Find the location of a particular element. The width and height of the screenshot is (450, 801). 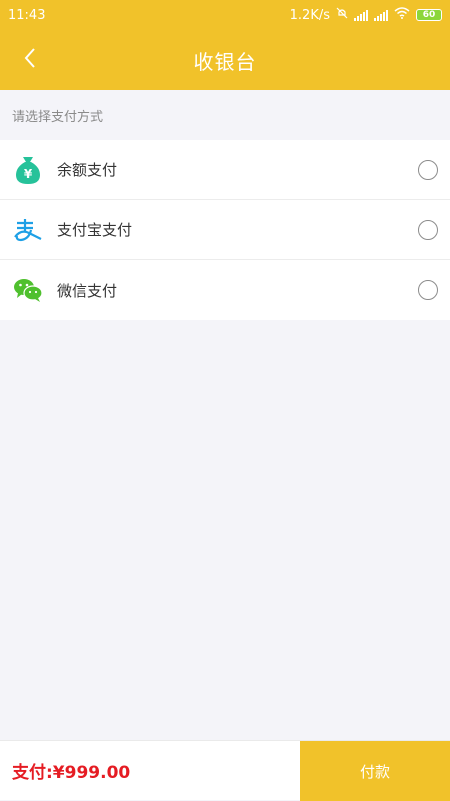

back-button is located at coordinates (30, 60).